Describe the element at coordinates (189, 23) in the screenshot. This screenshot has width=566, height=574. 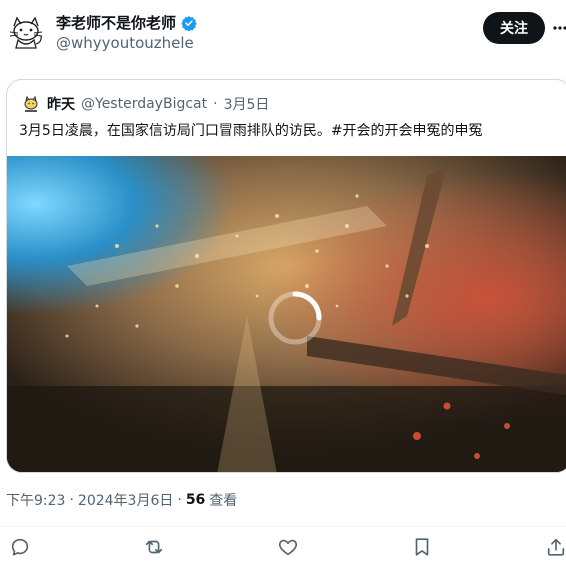
I see `verified-badge-icon` at that location.